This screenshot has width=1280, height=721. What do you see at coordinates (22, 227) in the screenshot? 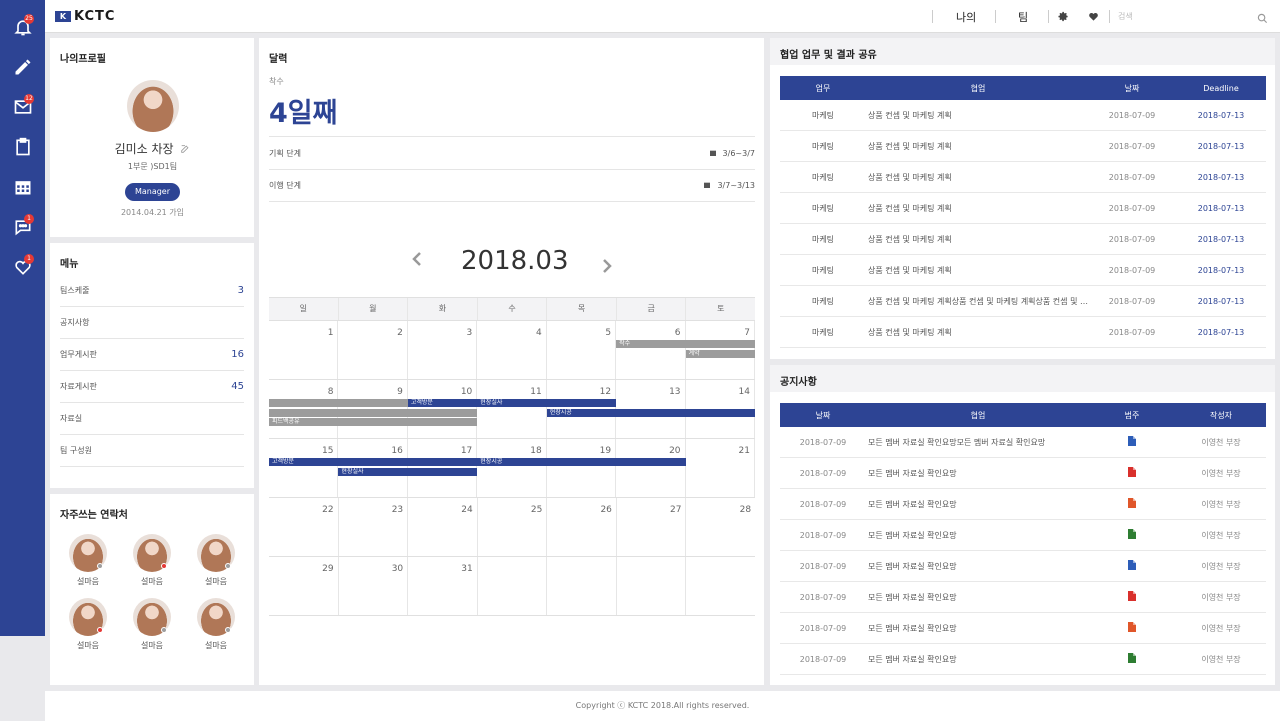
I see `chat-button: 1` at bounding box center [22, 227].